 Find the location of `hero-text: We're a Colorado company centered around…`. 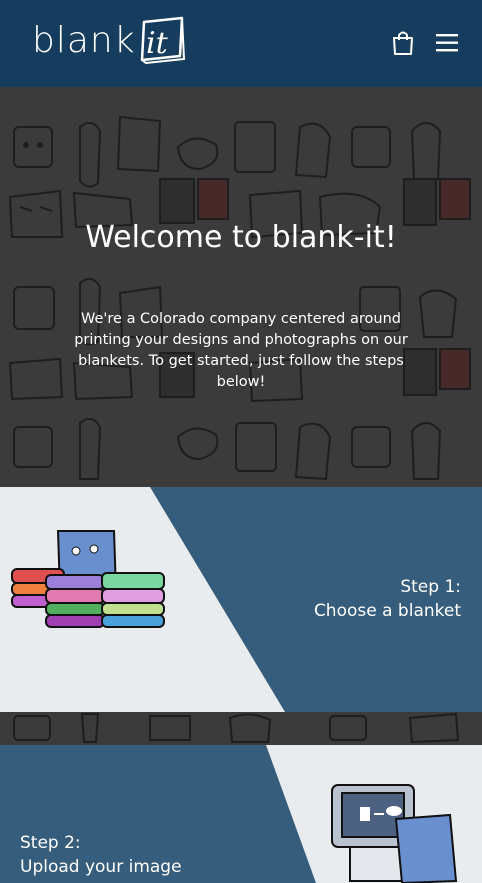

hero-text: We're a Colorado company centered around… is located at coordinates (241, 350).